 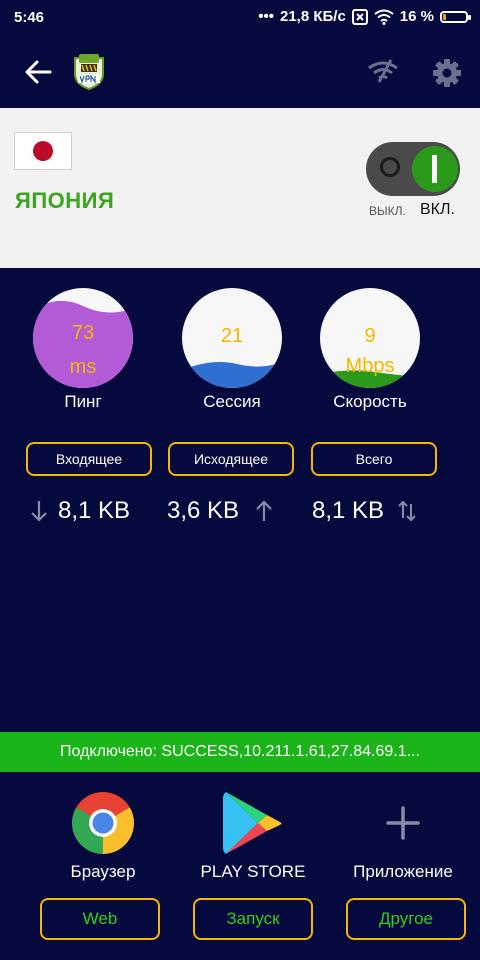 I want to click on arrow-up-icon, so click(x=264, y=510).